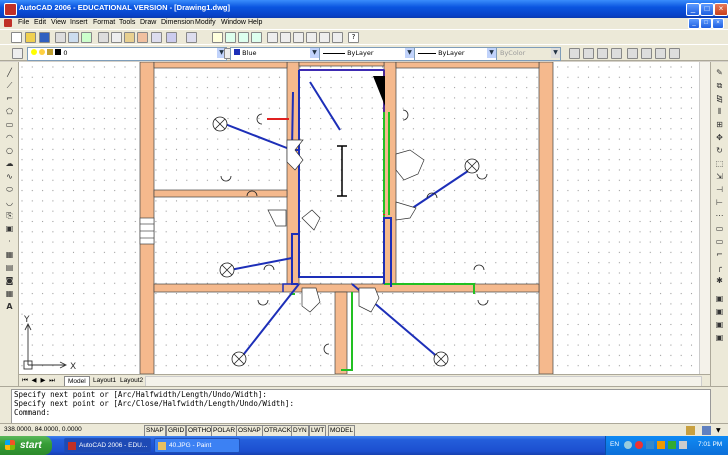 Image resolution: width=728 pixels, height=455 pixels. I want to click on layer-manager-icon, so click(17, 53).